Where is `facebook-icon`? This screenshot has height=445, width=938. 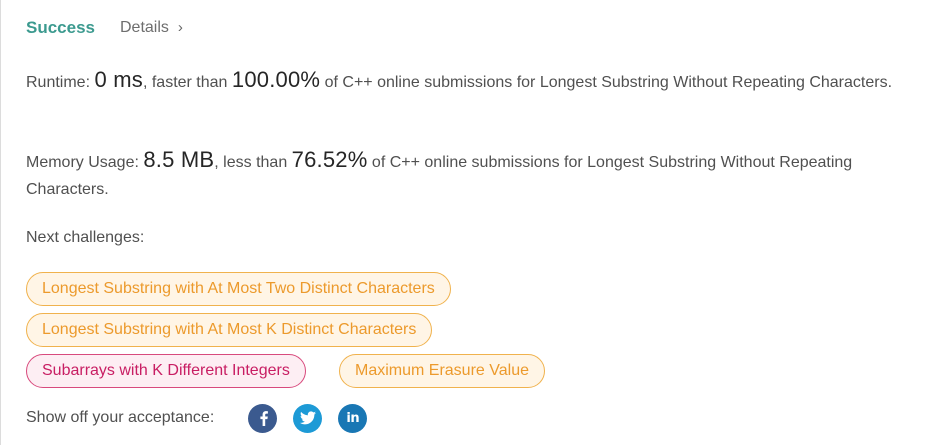
facebook-icon is located at coordinates (263, 418).